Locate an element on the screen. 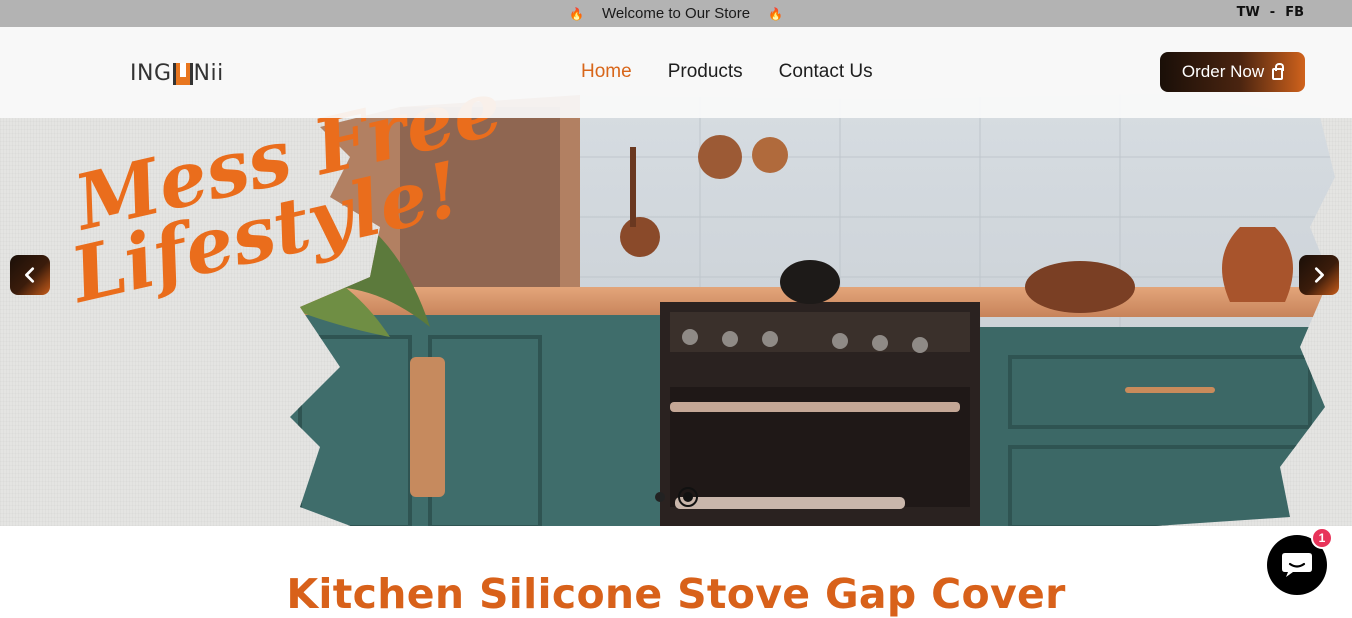 Image resolution: width=1352 pixels, height=618 pixels. social-links: TW - FB is located at coordinates (1270, 12).